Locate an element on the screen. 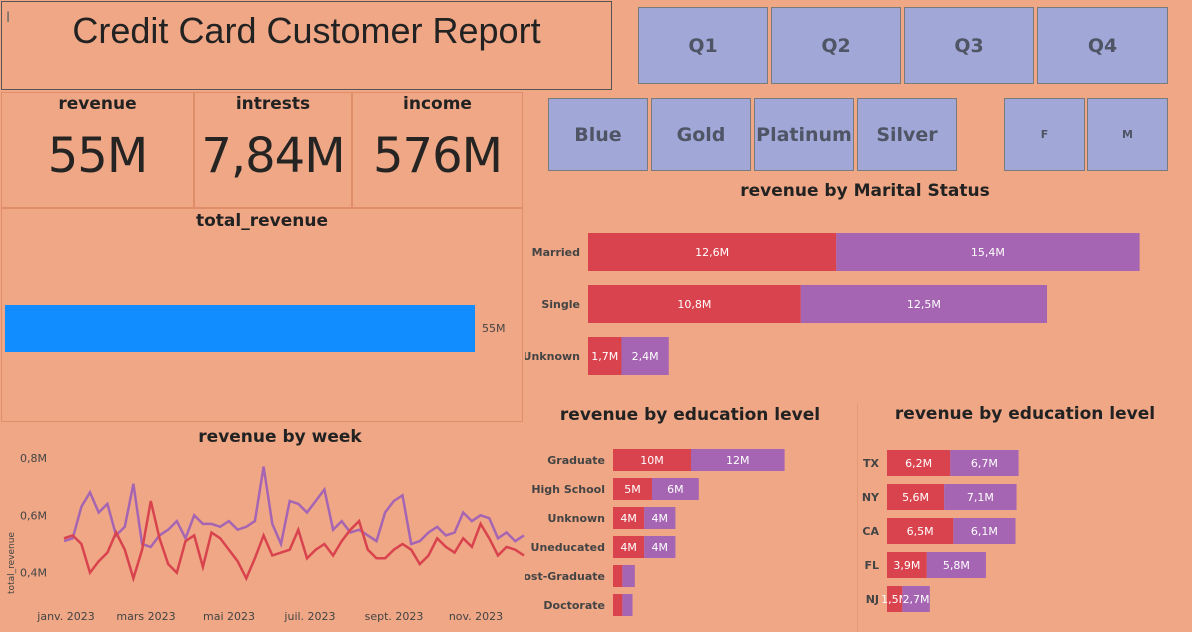 This screenshot has width=1192, height=632. category-label: Post-Graduate is located at coordinates (565, 576).